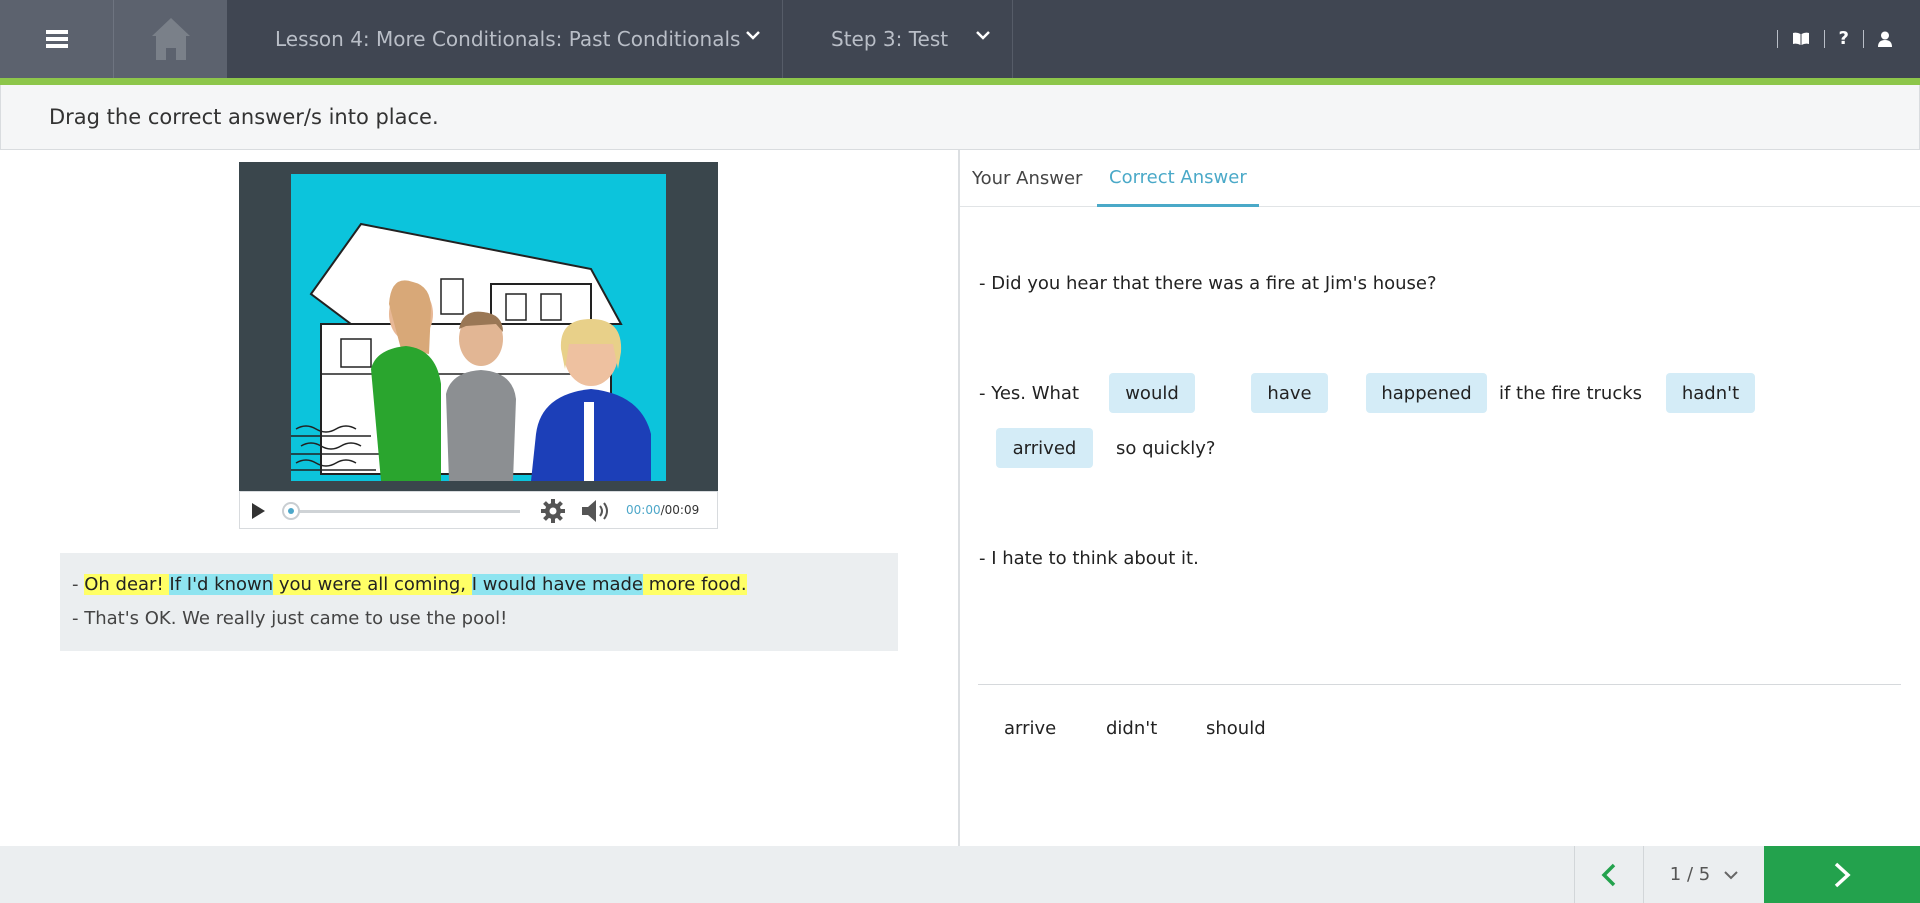 This screenshot has width=1920, height=903. I want to click on page-selector: 1 / 5, so click(1704, 874).